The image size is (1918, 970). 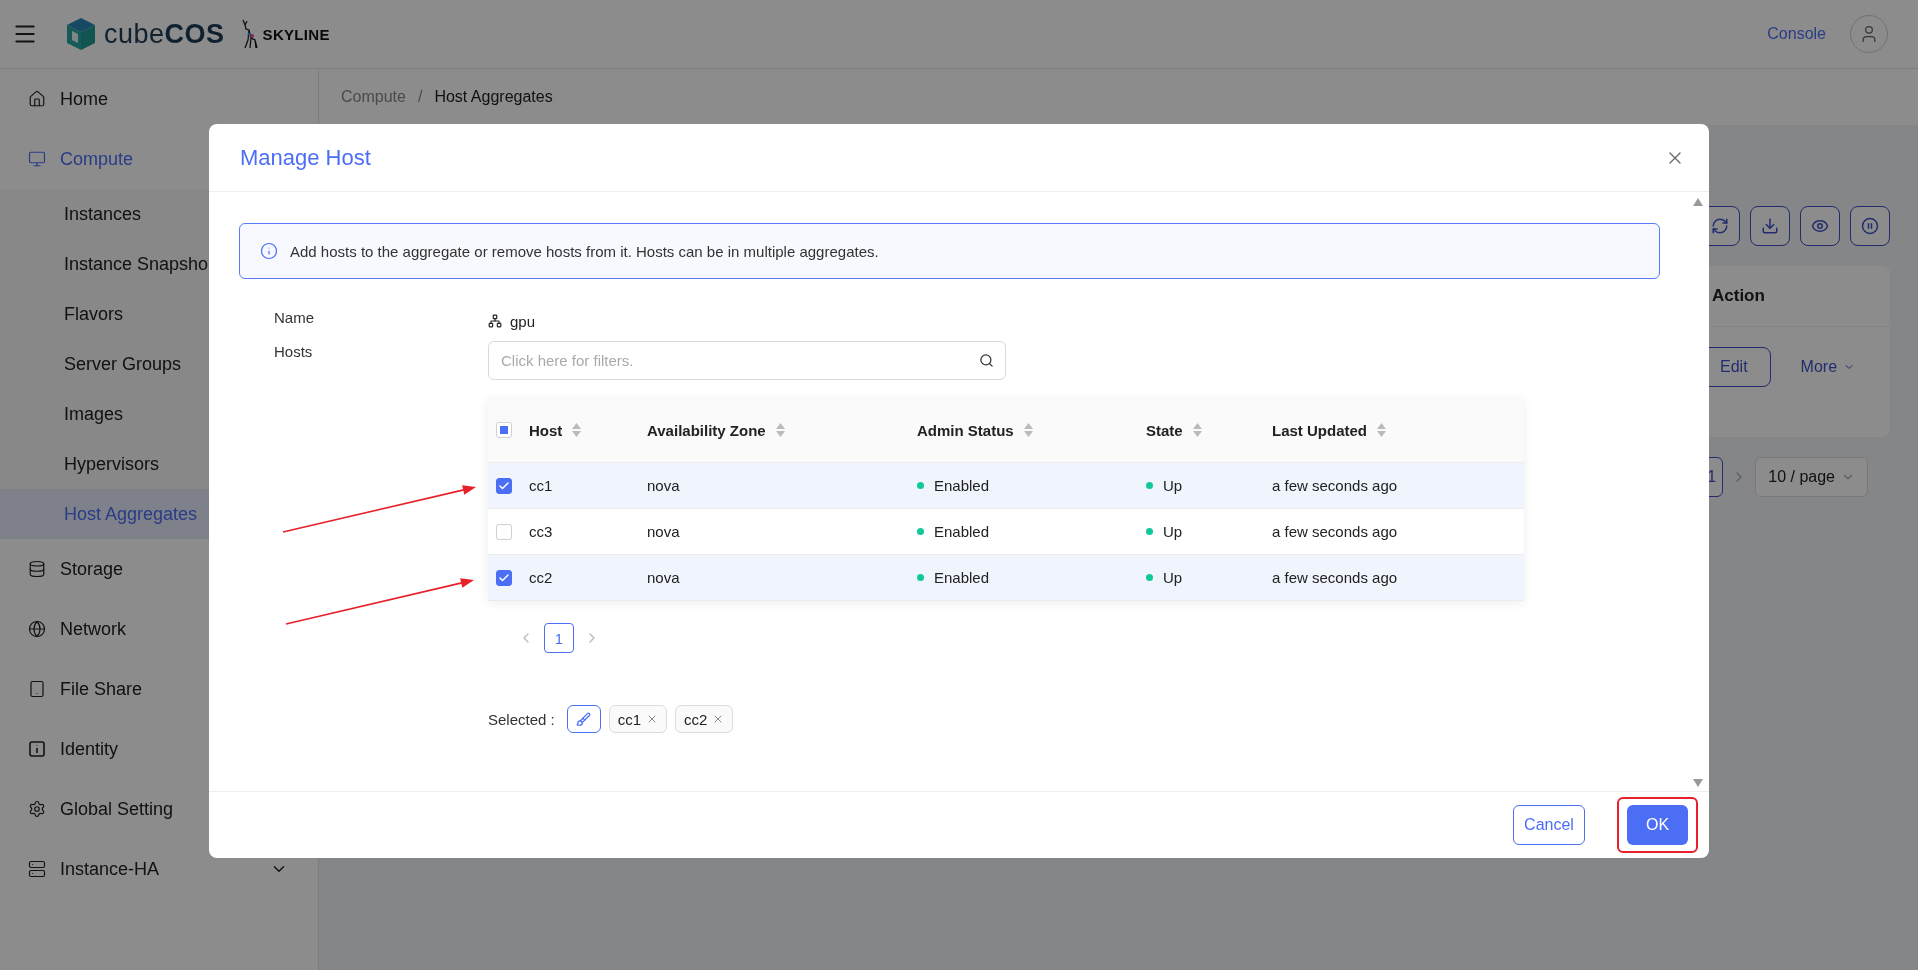 I want to click on pause-button, so click(x=1870, y=226).